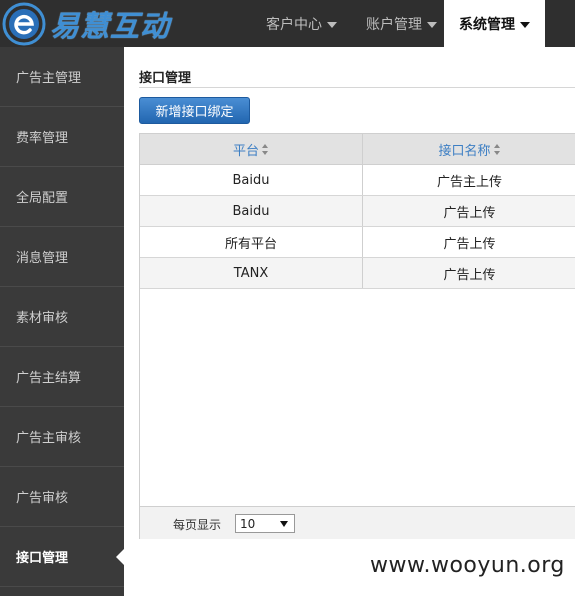 This screenshot has height=596, width=575. I want to click on table-pager: 每页显示 10, so click(357, 522).